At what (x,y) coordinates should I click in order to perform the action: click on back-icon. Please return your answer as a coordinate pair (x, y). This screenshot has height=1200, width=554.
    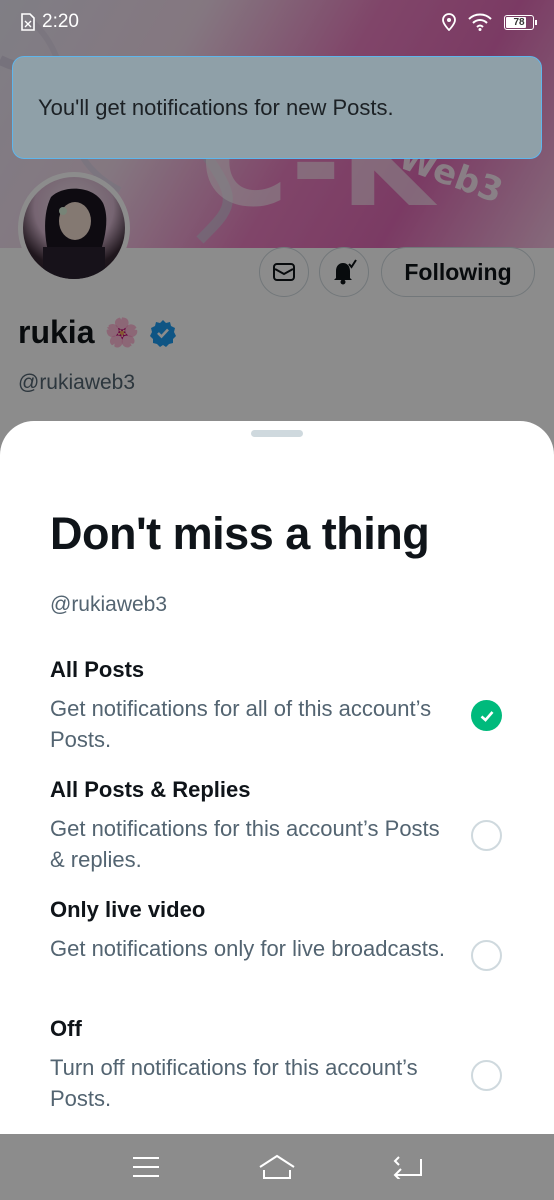
    Looking at the image, I should click on (408, 1167).